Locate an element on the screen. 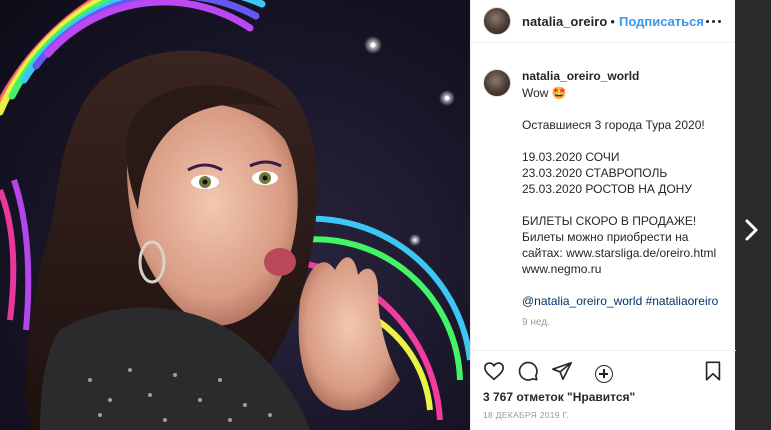 The width and height of the screenshot is (771, 430). more-options-icon is located at coordinates (713, 21).